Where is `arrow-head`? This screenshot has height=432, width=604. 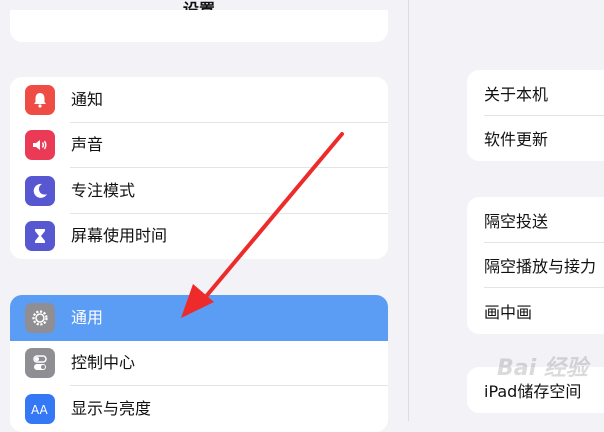
arrow-head is located at coordinates (197, 301).